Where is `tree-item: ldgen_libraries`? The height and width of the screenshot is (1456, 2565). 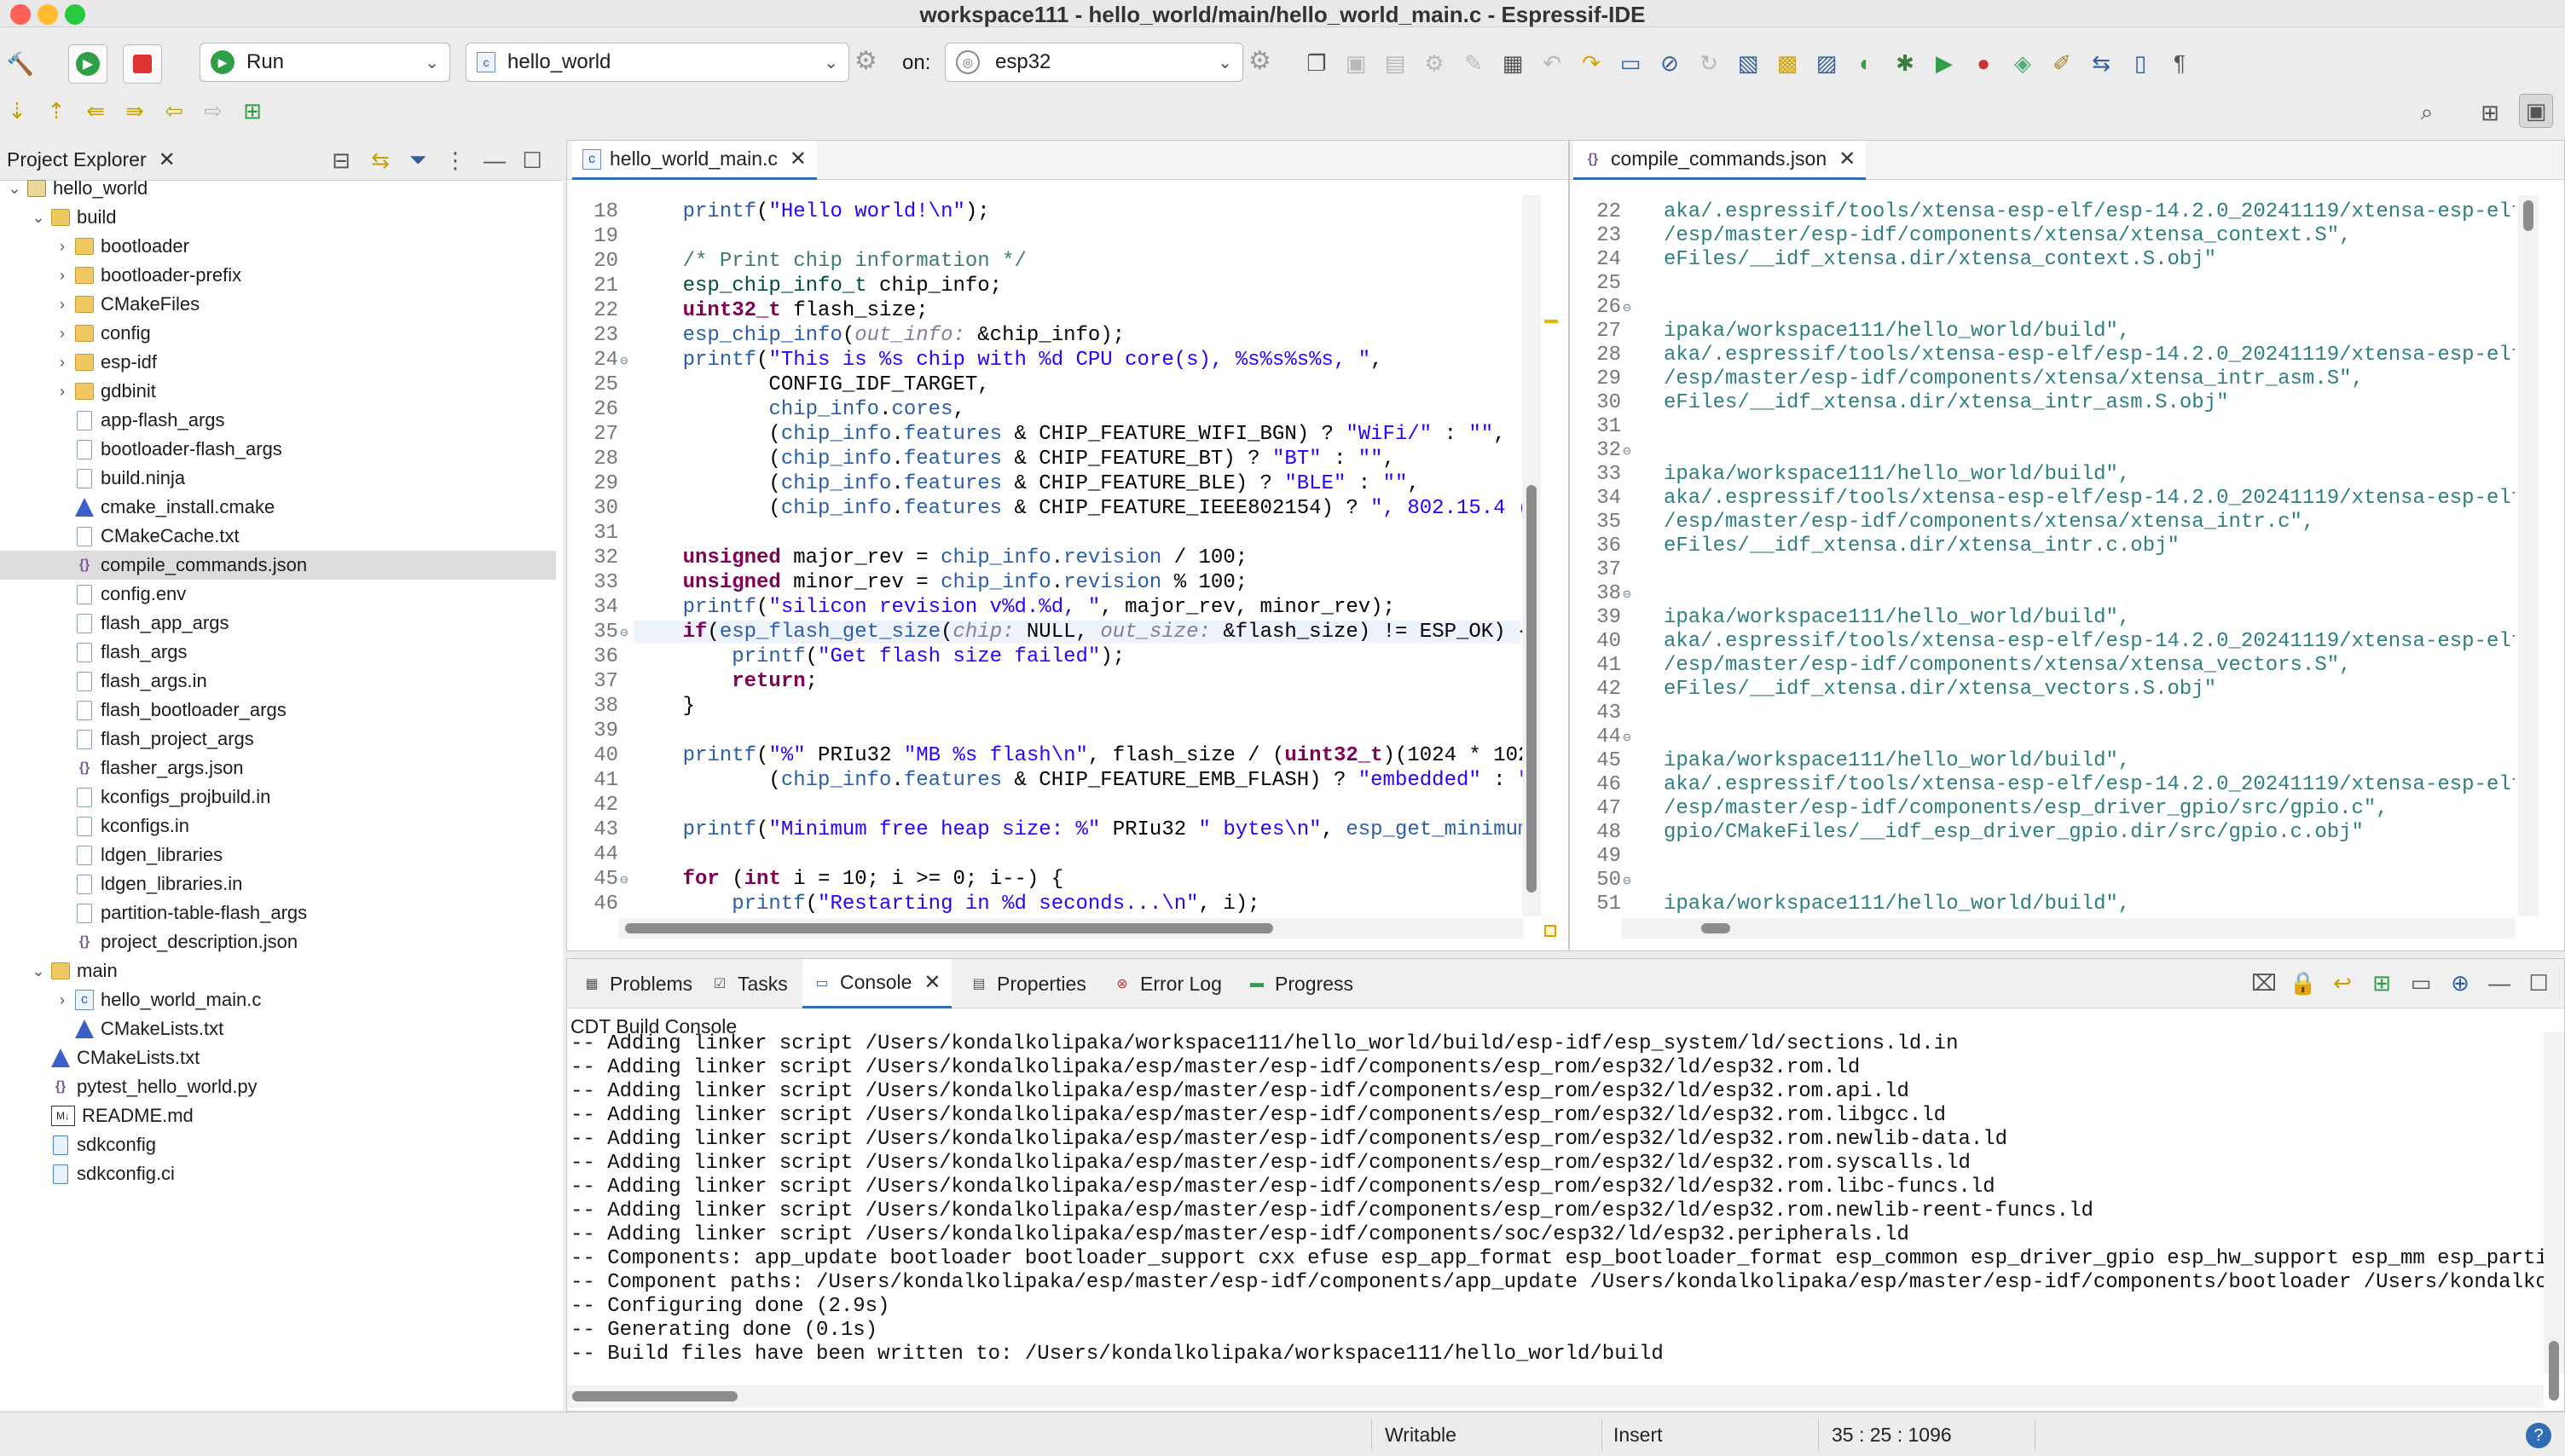
tree-item: ldgen_libraries is located at coordinates (278, 855).